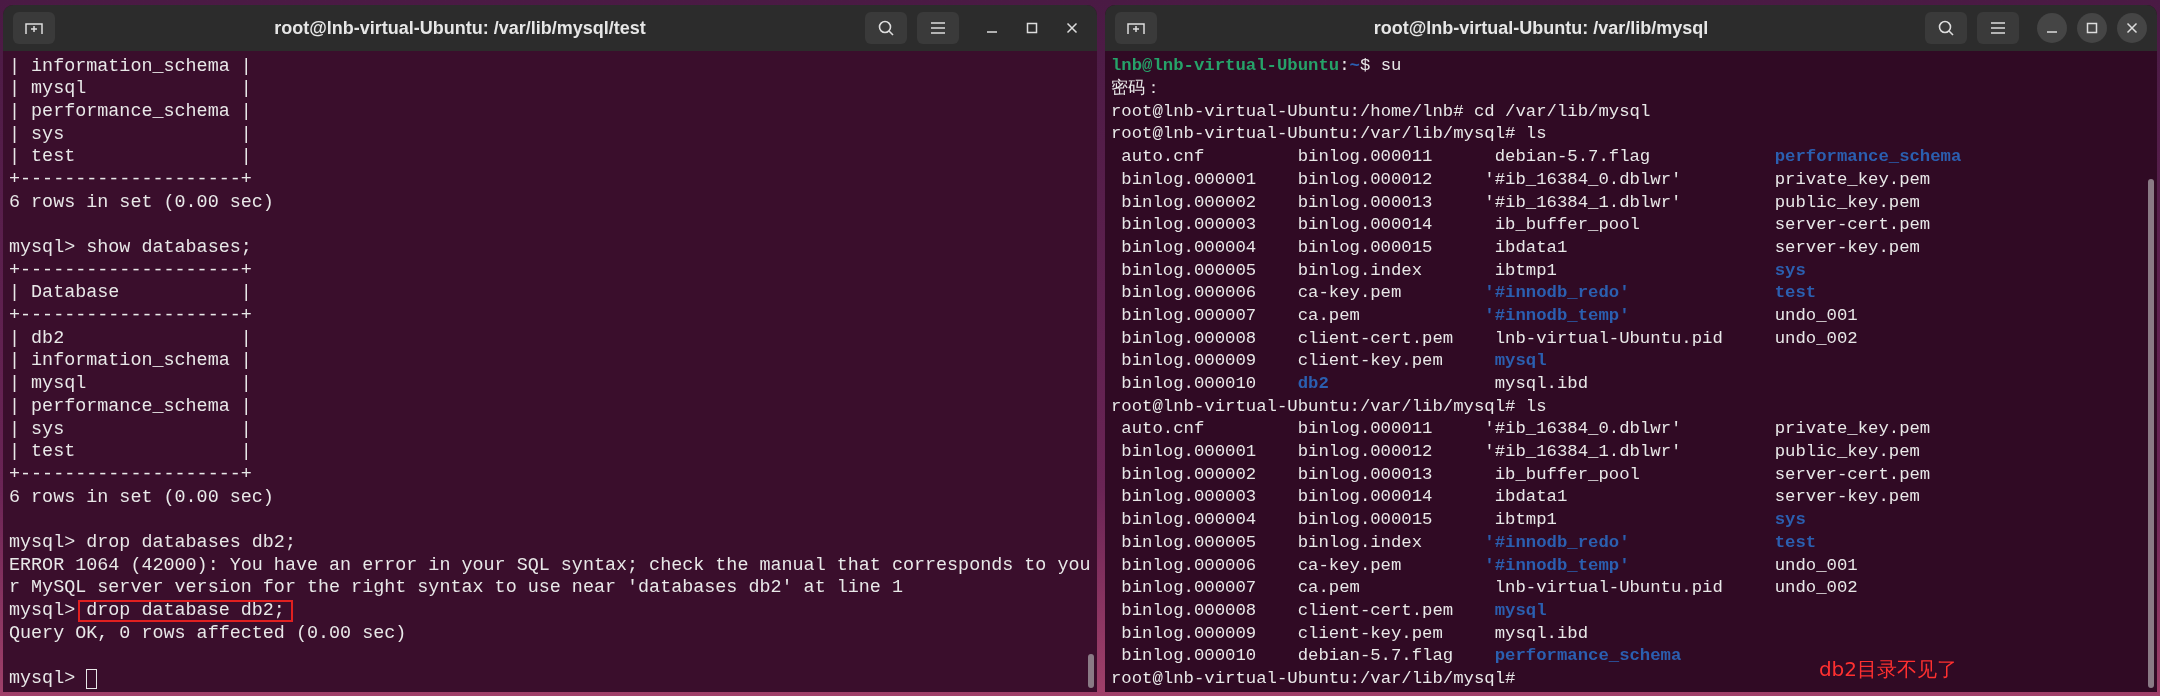 Image resolution: width=2160 pixels, height=696 pixels. Describe the element at coordinates (1163, 157) in the screenshot. I see `file-name: auto.cnf` at that location.